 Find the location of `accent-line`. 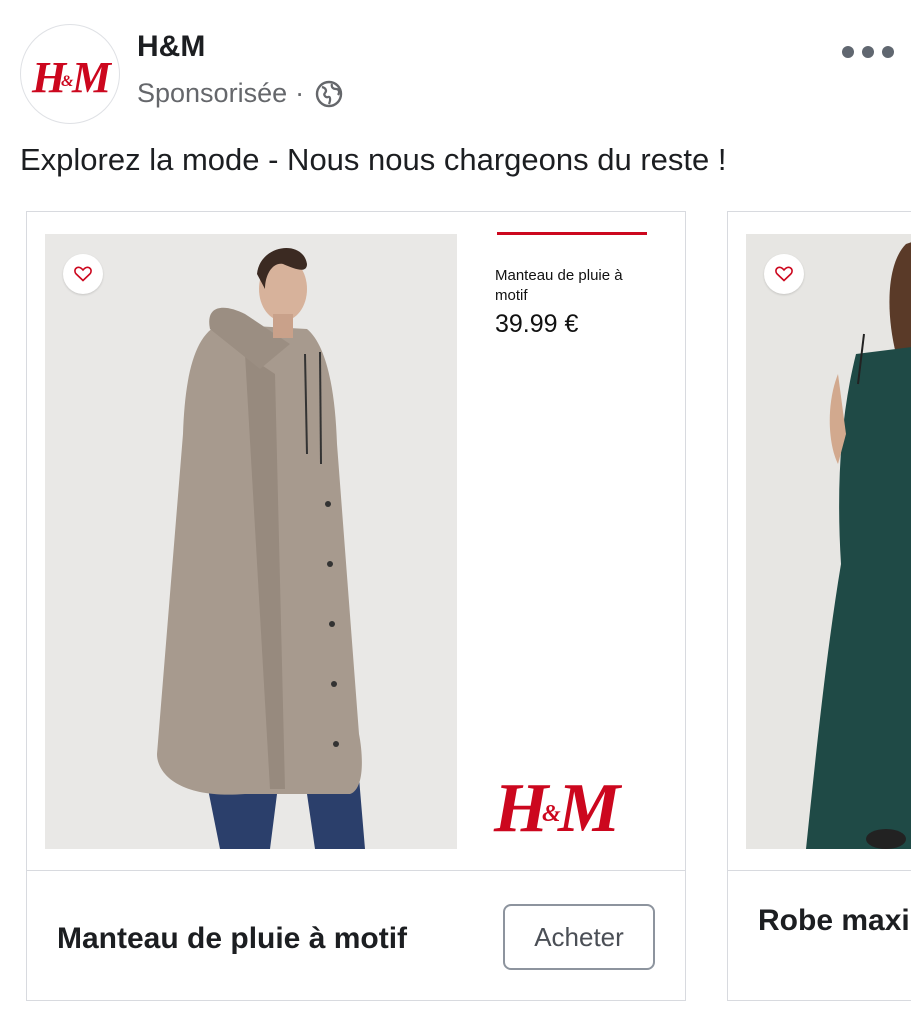

accent-line is located at coordinates (572, 233).